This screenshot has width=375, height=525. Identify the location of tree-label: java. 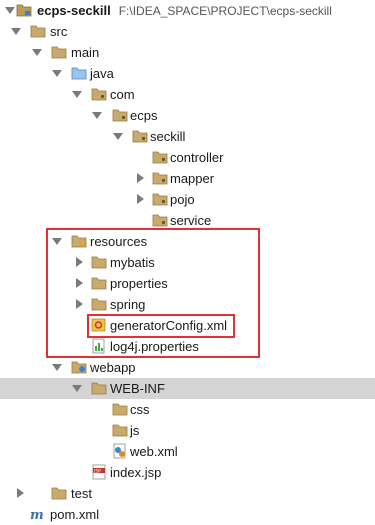
(102, 73).